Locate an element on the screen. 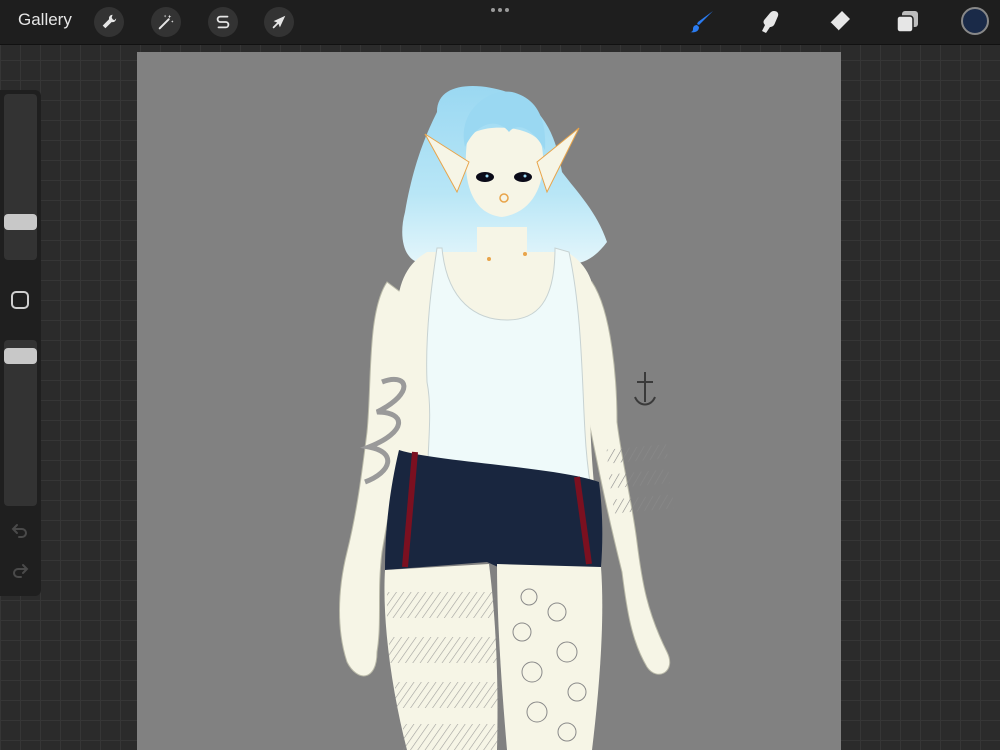 This screenshot has height=750, width=1000. selection-button is located at coordinates (223, 22).